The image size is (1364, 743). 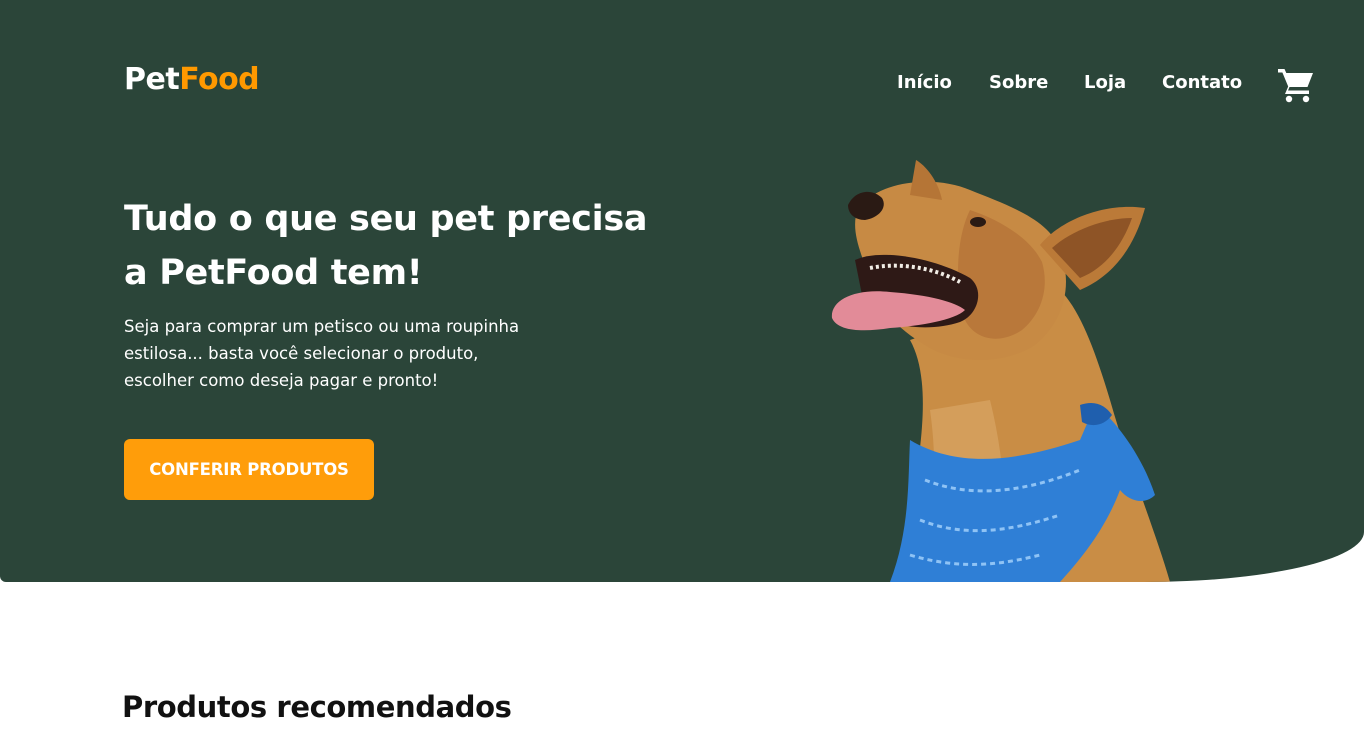 What do you see at coordinates (924, 83) in the screenshot?
I see `nav-link-inicio: Início` at bounding box center [924, 83].